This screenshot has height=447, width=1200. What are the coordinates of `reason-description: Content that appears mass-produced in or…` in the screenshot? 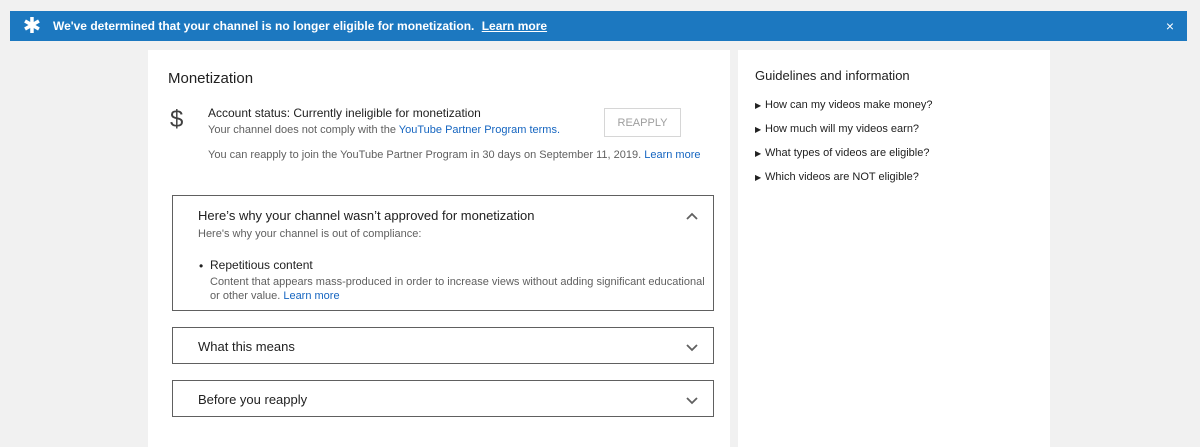 It's located at (457, 289).